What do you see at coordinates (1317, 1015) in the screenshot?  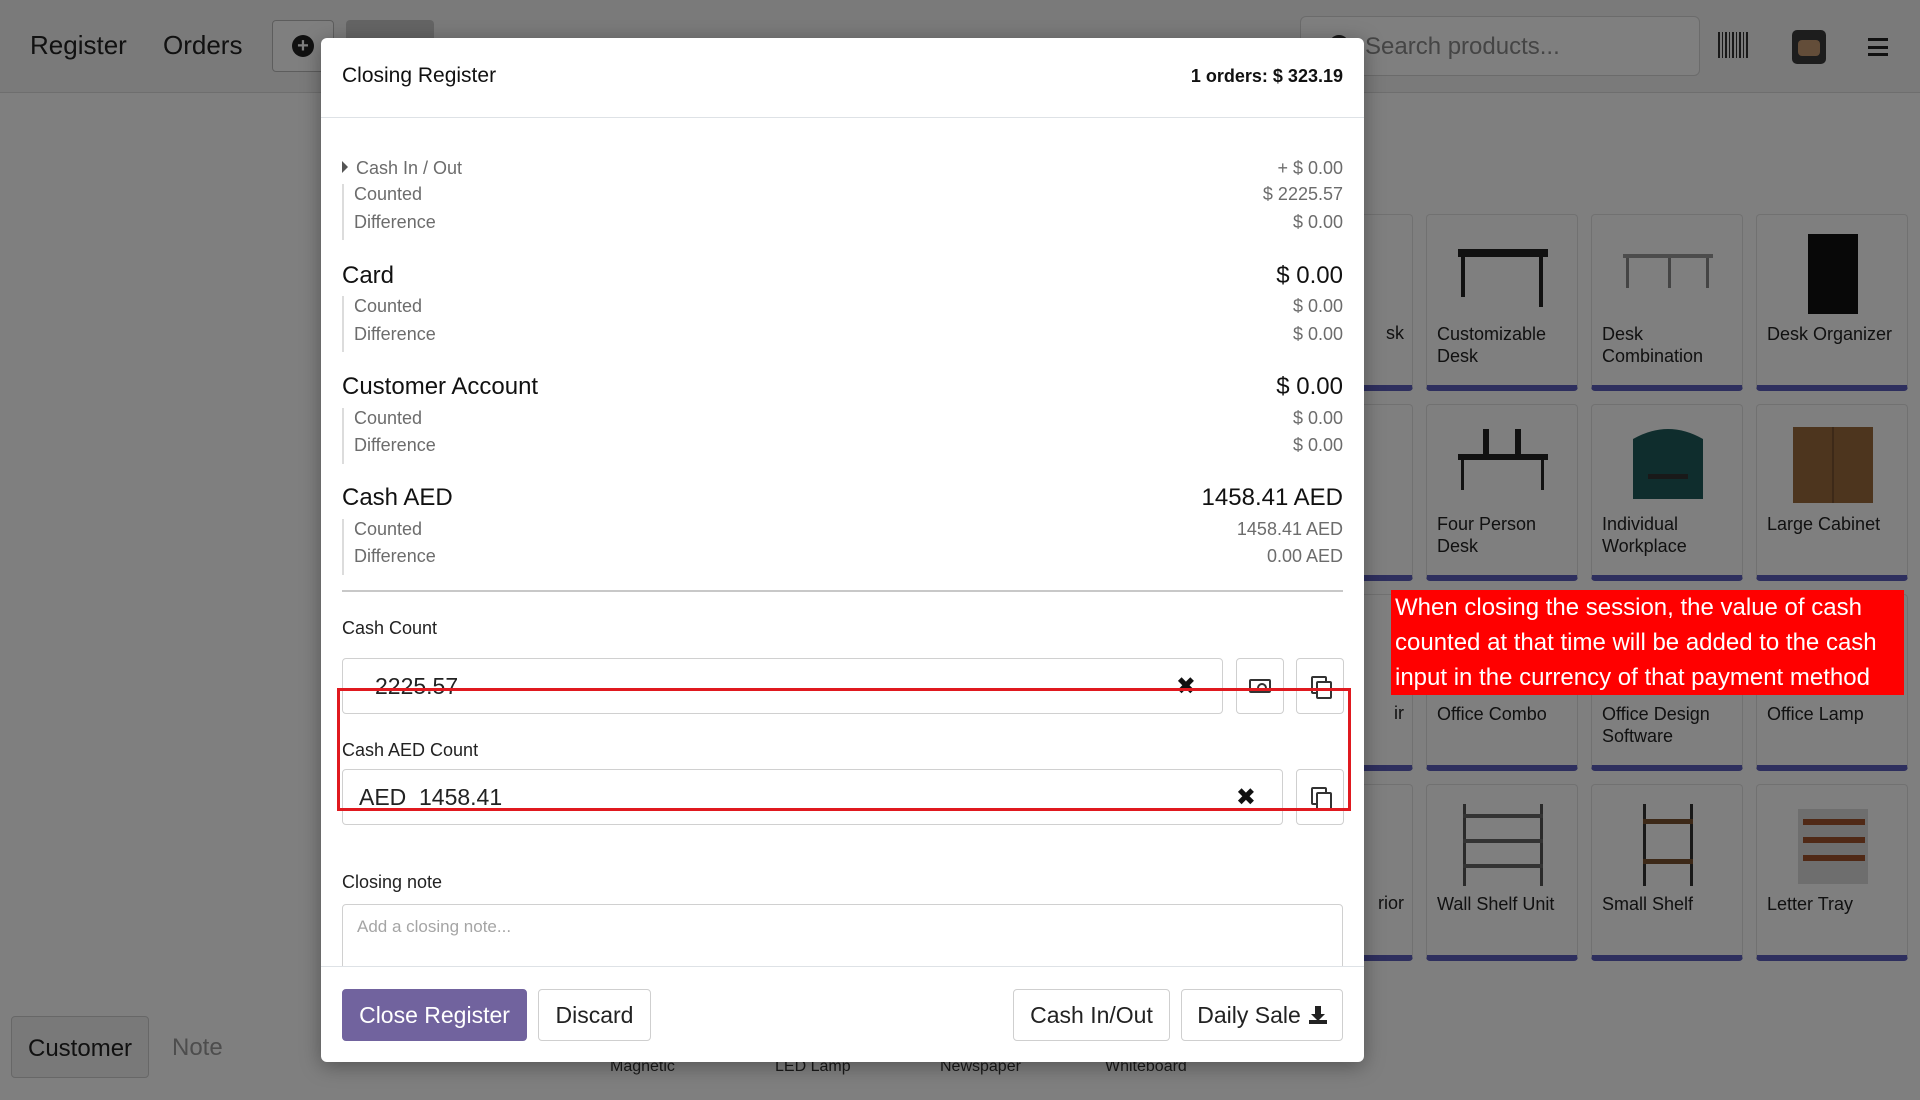 I see `download-icon` at bounding box center [1317, 1015].